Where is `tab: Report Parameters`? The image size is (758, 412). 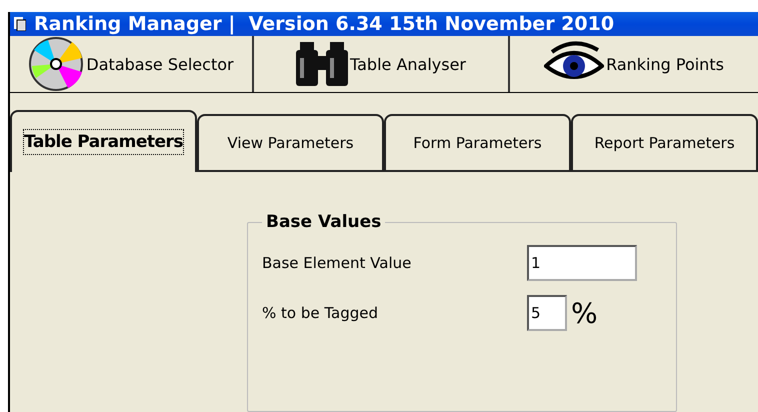 tab: Report Parameters is located at coordinates (664, 143).